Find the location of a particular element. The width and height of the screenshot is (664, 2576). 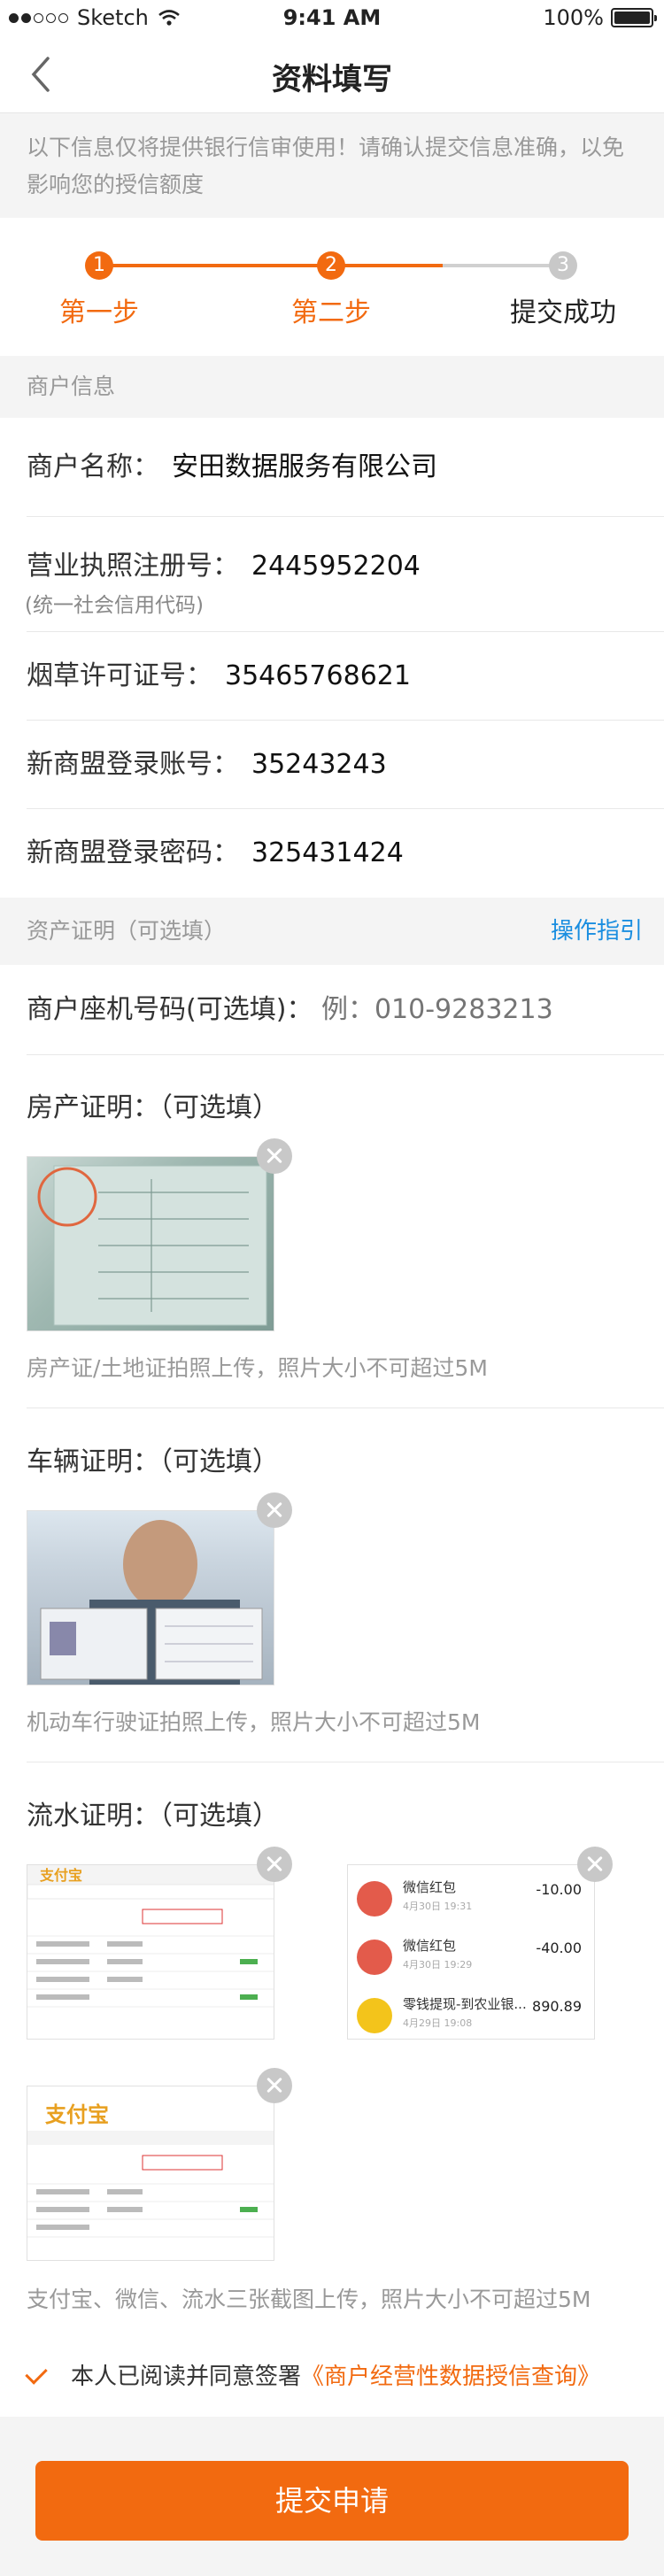

house-title: 房产证明：（可选填） is located at coordinates (153, 1107).